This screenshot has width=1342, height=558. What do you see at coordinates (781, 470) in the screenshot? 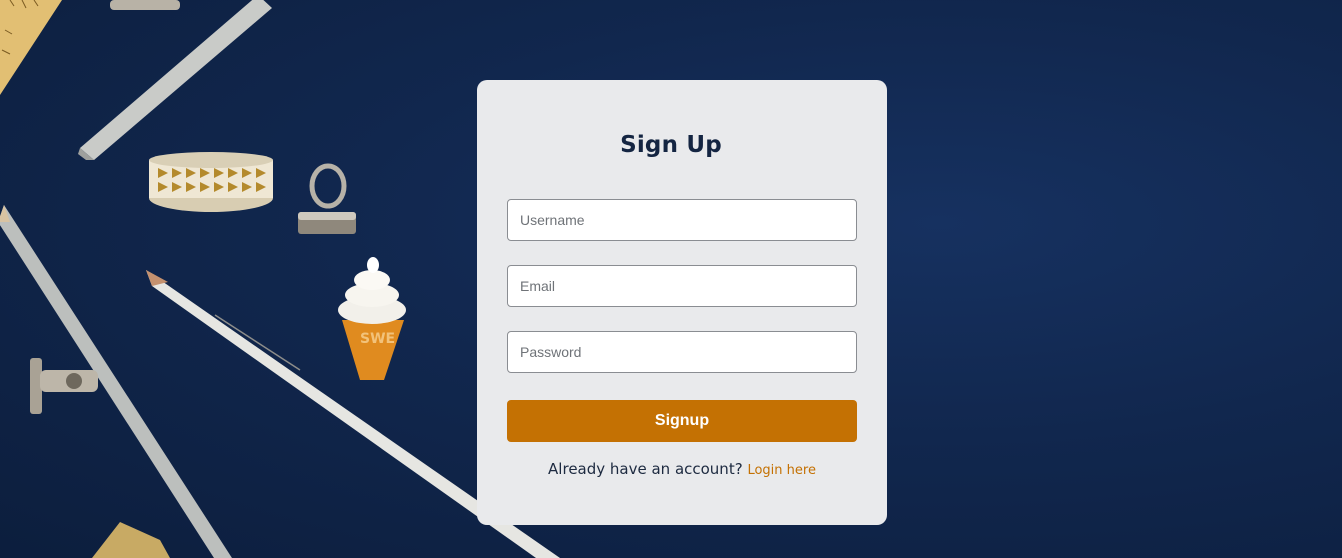
I see `login-link: Login here` at bounding box center [781, 470].